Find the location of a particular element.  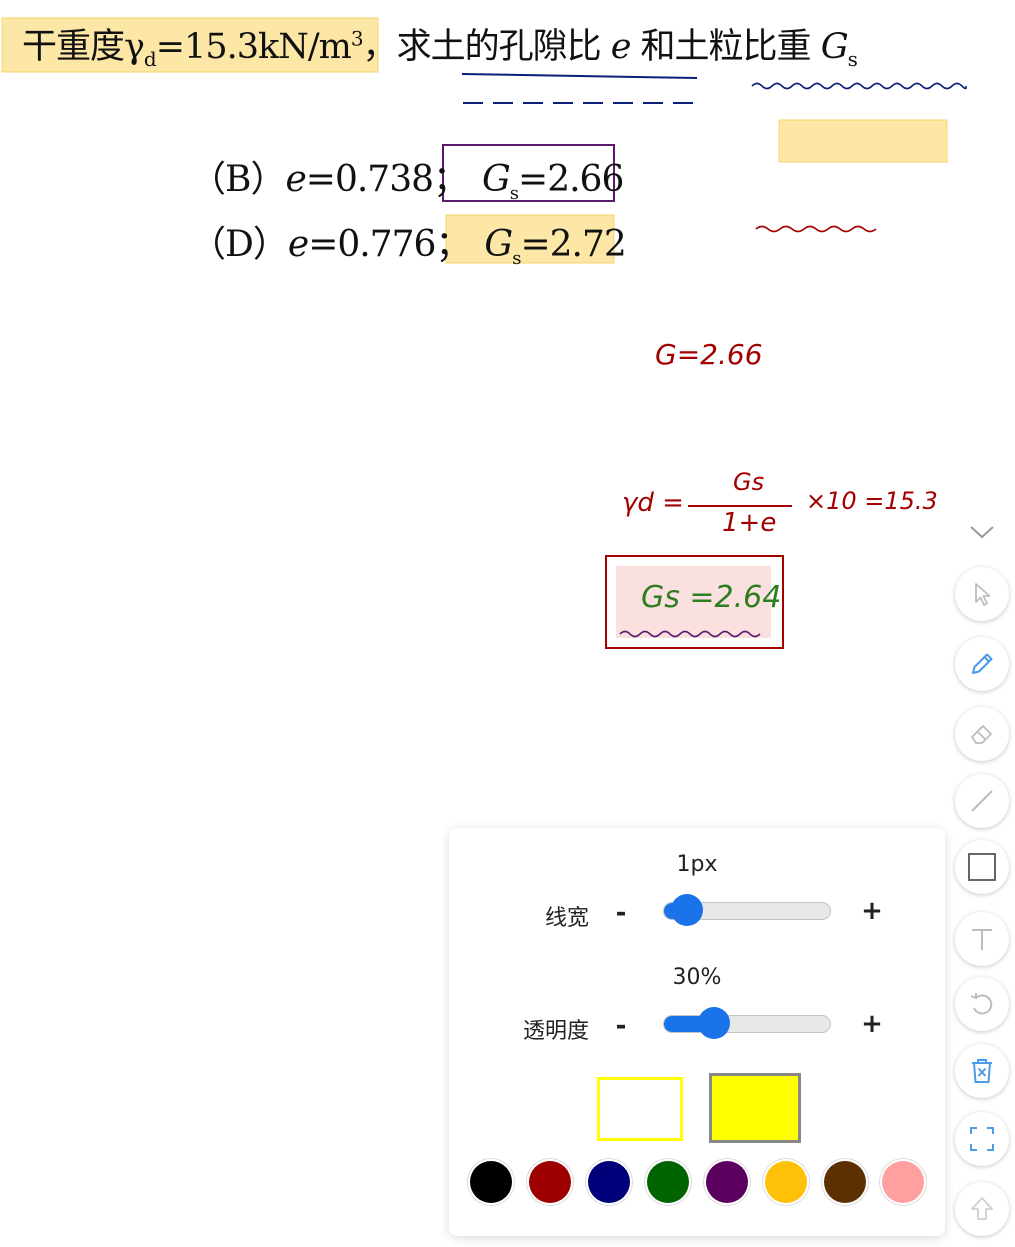

trash-icon is located at coordinates (982, 1071).